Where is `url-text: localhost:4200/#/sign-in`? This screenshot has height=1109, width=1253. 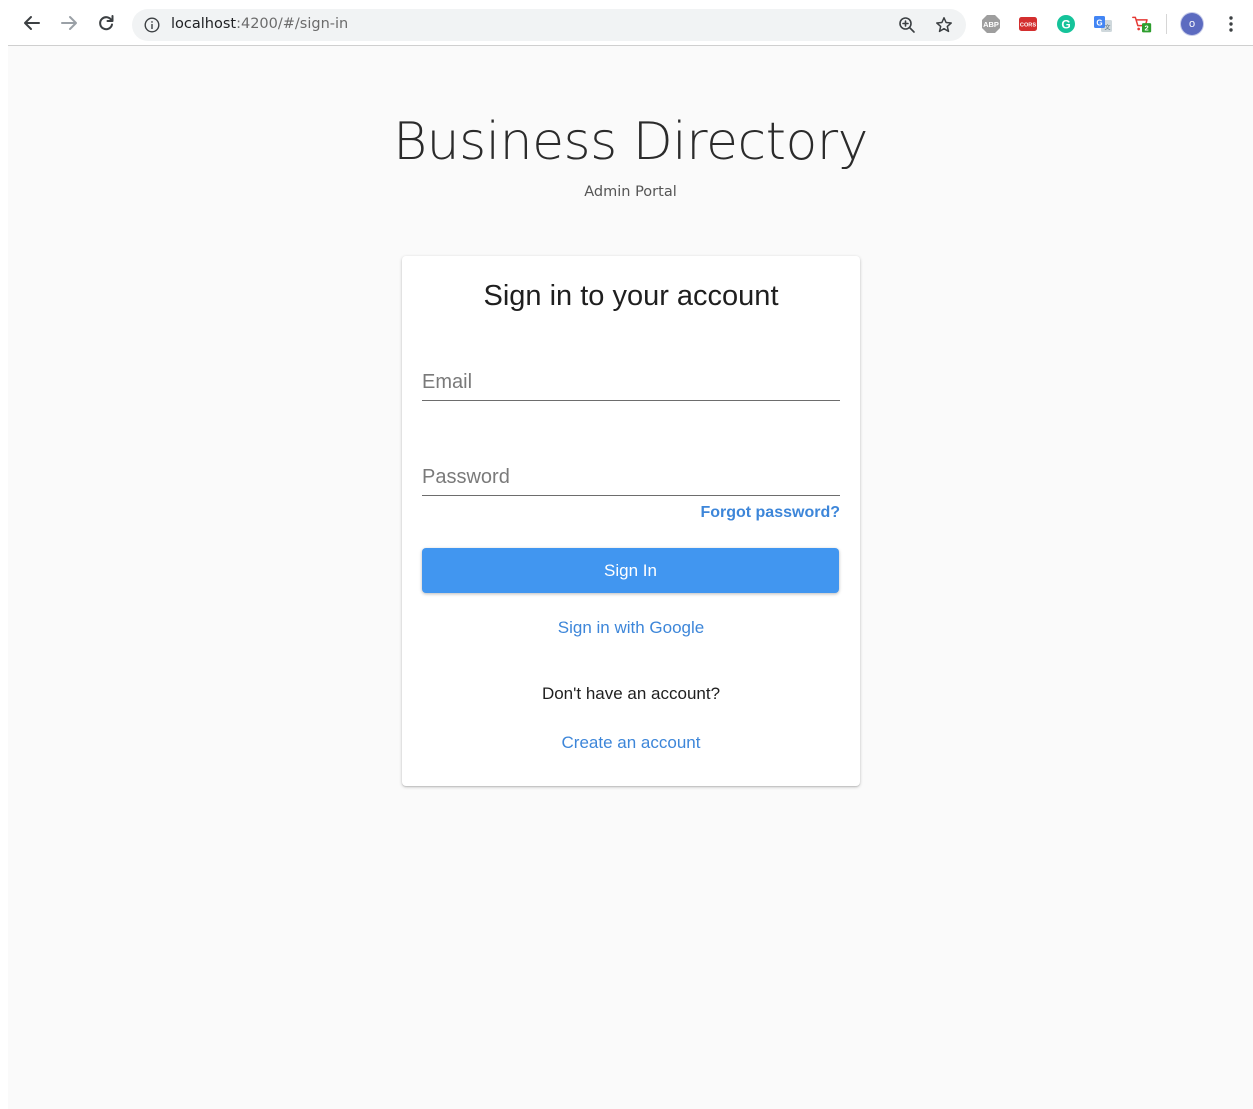 url-text: localhost:4200/#/sign-in is located at coordinates (259, 24).